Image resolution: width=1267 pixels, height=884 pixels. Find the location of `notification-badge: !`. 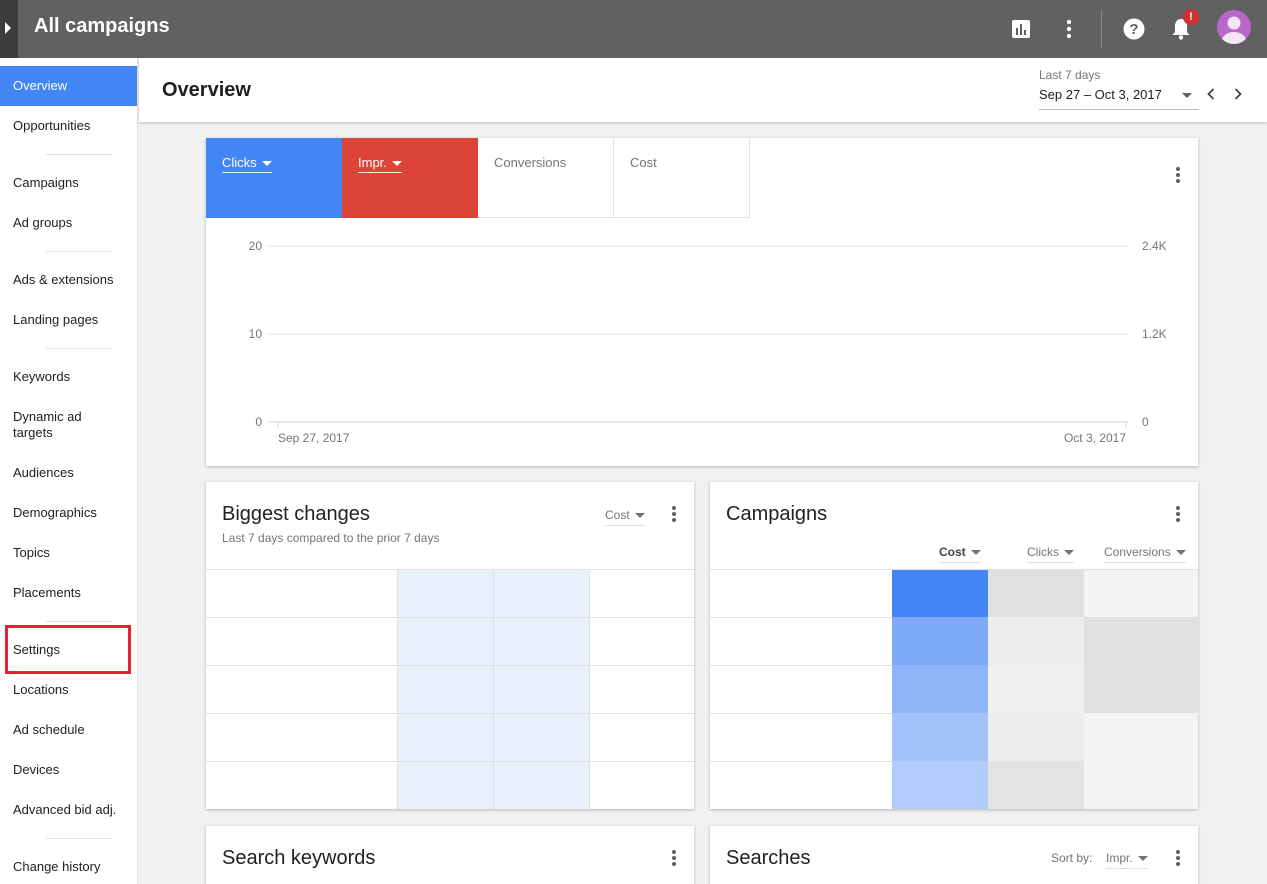

notification-badge: ! is located at coordinates (1191, 17).